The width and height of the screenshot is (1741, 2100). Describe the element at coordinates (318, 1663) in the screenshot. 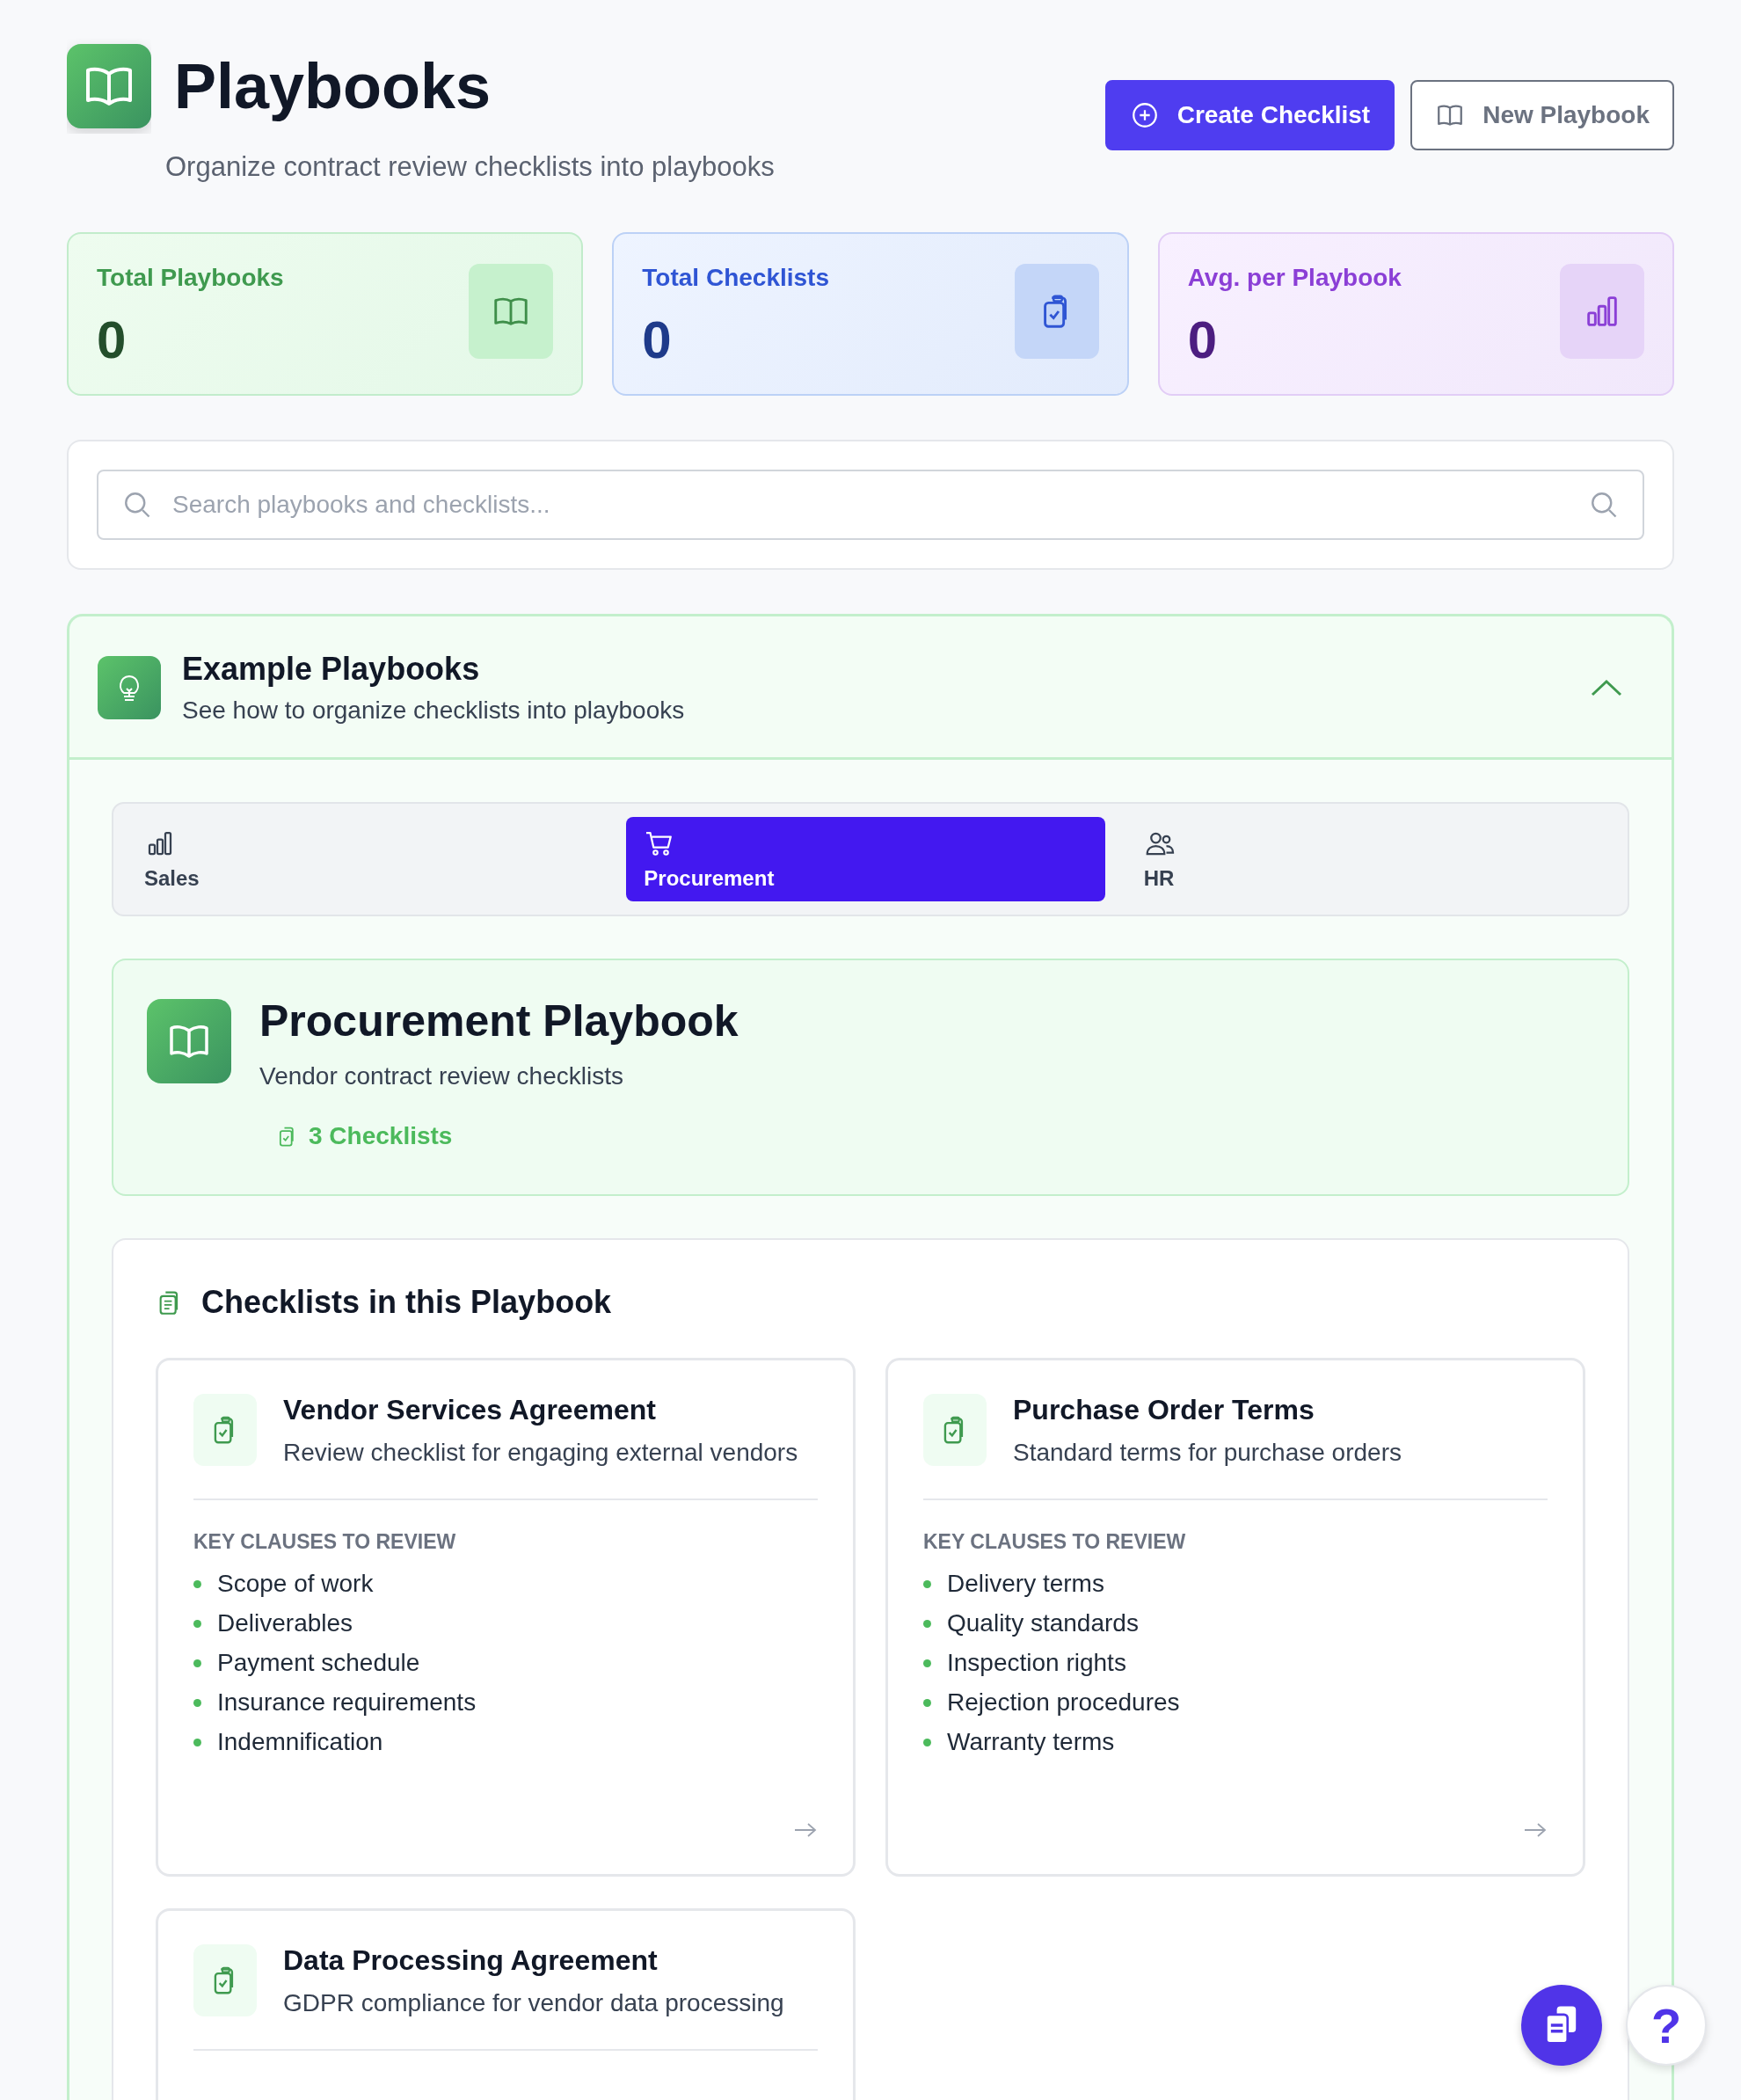

I see `clause-item: Payment schedule` at that location.